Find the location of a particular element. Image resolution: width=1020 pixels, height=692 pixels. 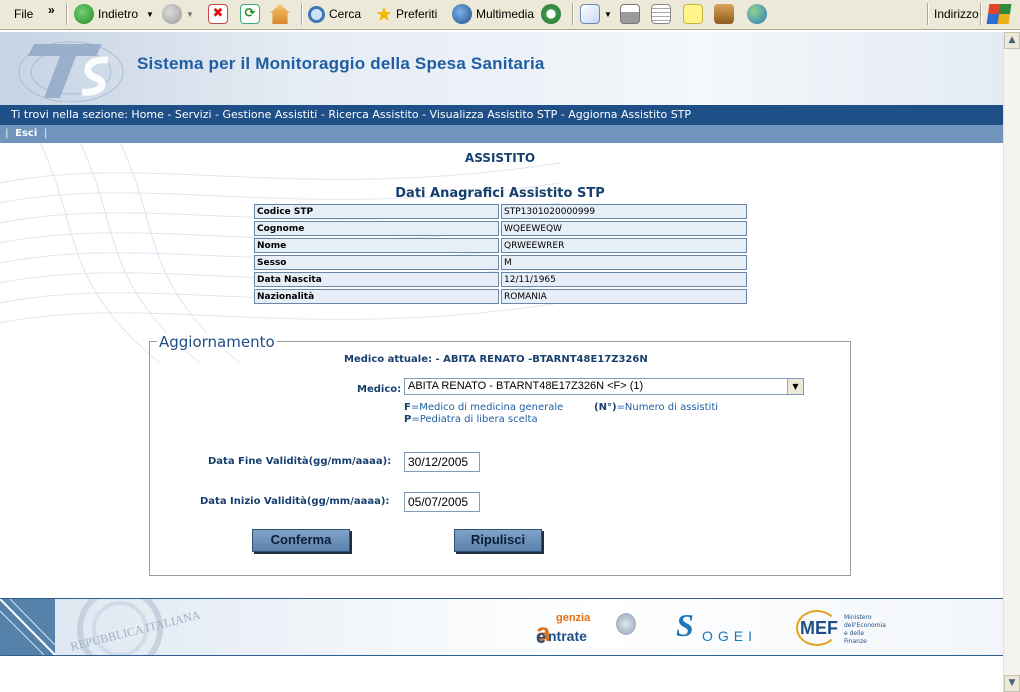

refresh-icon: ⟳ is located at coordinates (250, 14).